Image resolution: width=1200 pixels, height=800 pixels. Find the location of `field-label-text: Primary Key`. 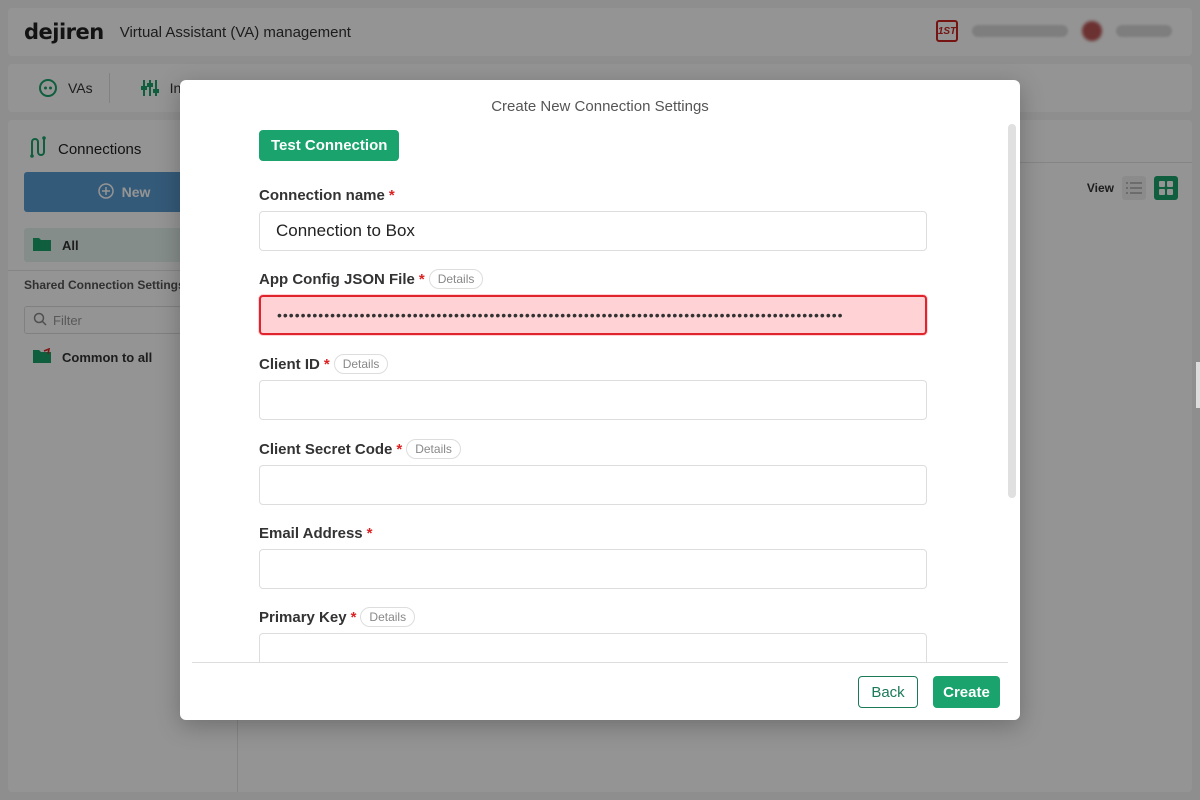

field-label-text: Primary Key is located at coordinates (303, 617).